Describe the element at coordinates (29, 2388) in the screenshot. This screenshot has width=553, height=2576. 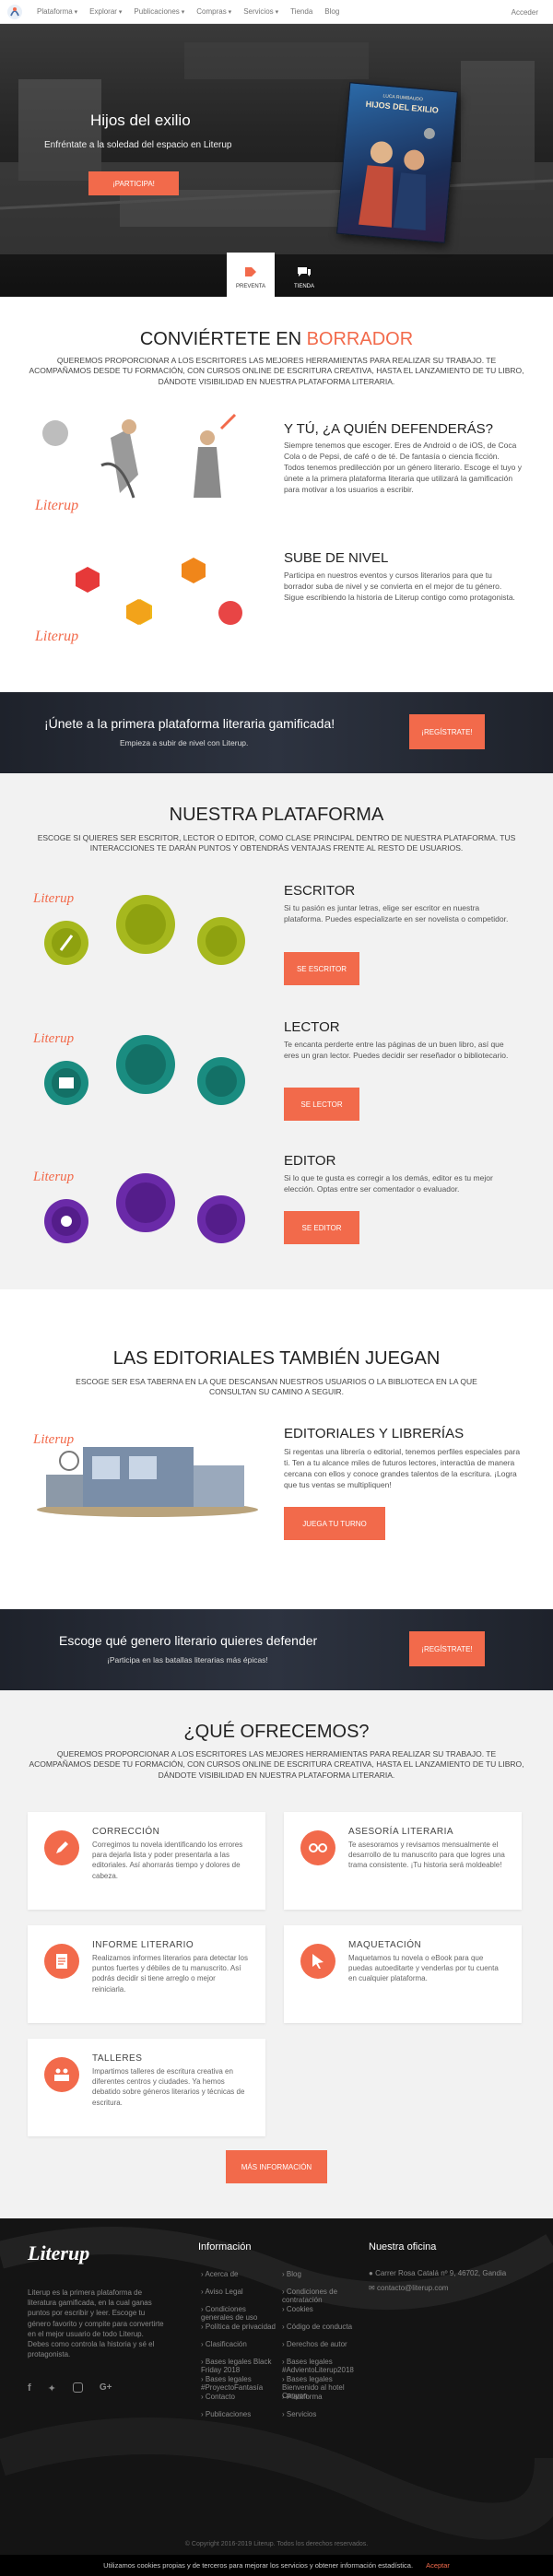
I see `facebook-icon: f` at that location.